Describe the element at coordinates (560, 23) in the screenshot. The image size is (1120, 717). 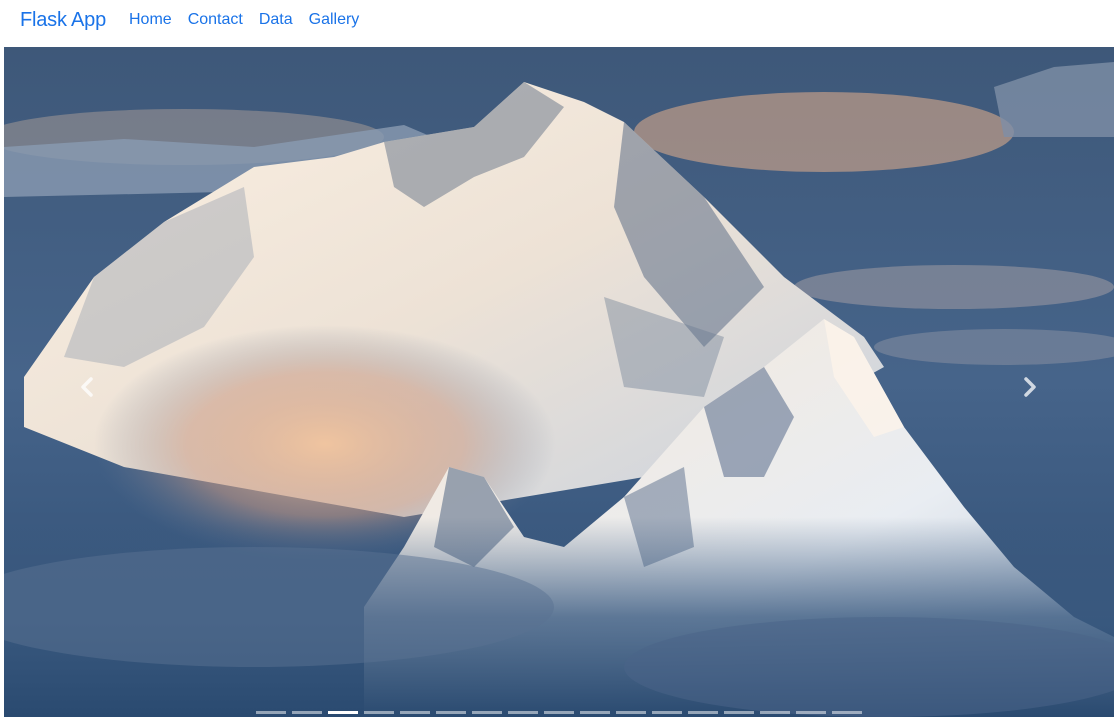
I see `navbar: Flask App Home Contact Data Gallery` at that location.